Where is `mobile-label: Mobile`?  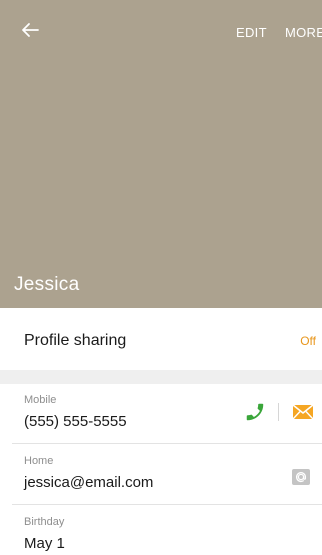 mobile-label: Mobile is located at coordinates (40, 400).